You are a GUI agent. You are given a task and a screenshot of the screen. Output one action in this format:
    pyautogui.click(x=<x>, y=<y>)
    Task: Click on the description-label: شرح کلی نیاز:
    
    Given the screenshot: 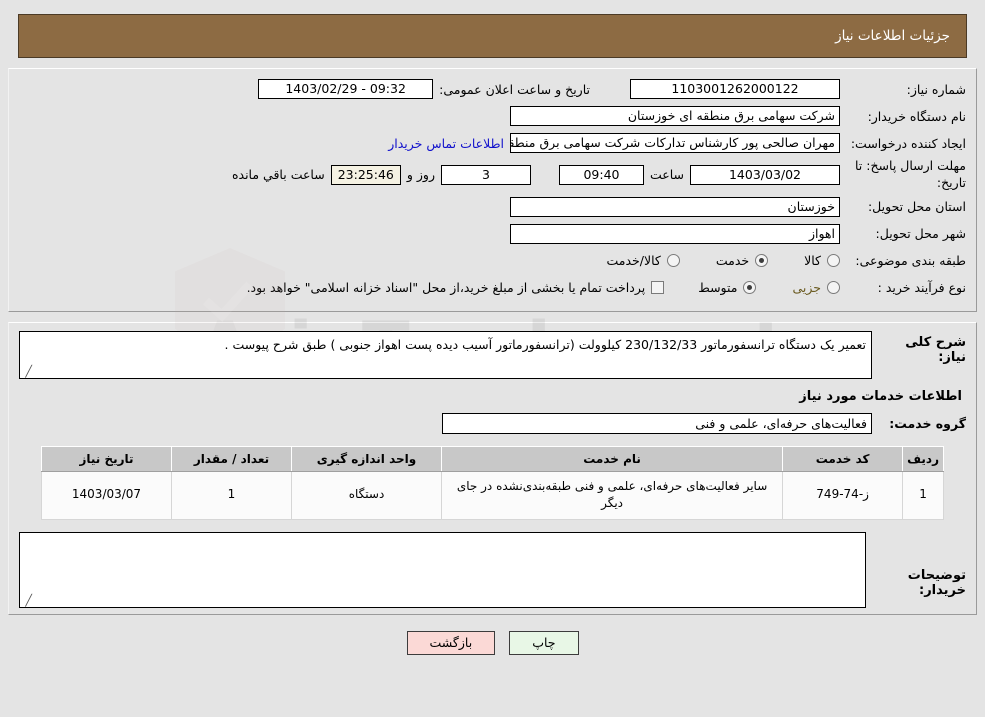 What is the action you would take?
    pyautogui.click(x=935, y=349)
    